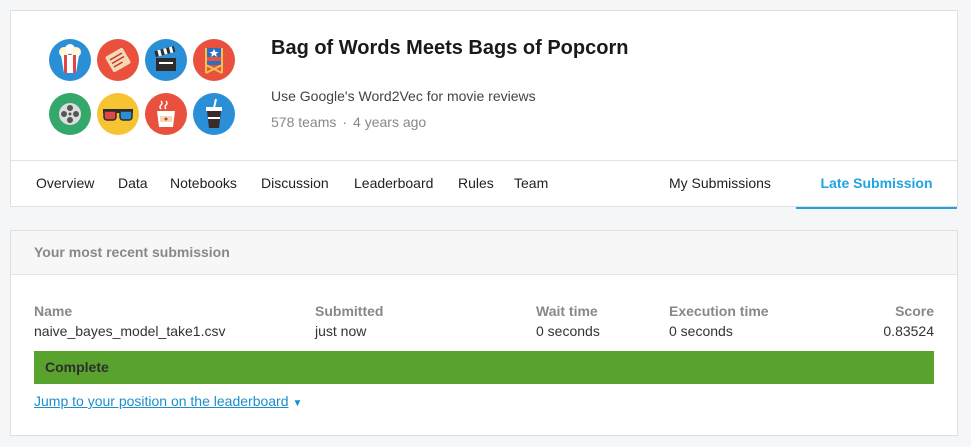  What do you see at coordinates (450, 48) in the screenshot?
I see `competition-title: Bag of Words Meets Bags of Popcorn` at bounding box center [450, 48].